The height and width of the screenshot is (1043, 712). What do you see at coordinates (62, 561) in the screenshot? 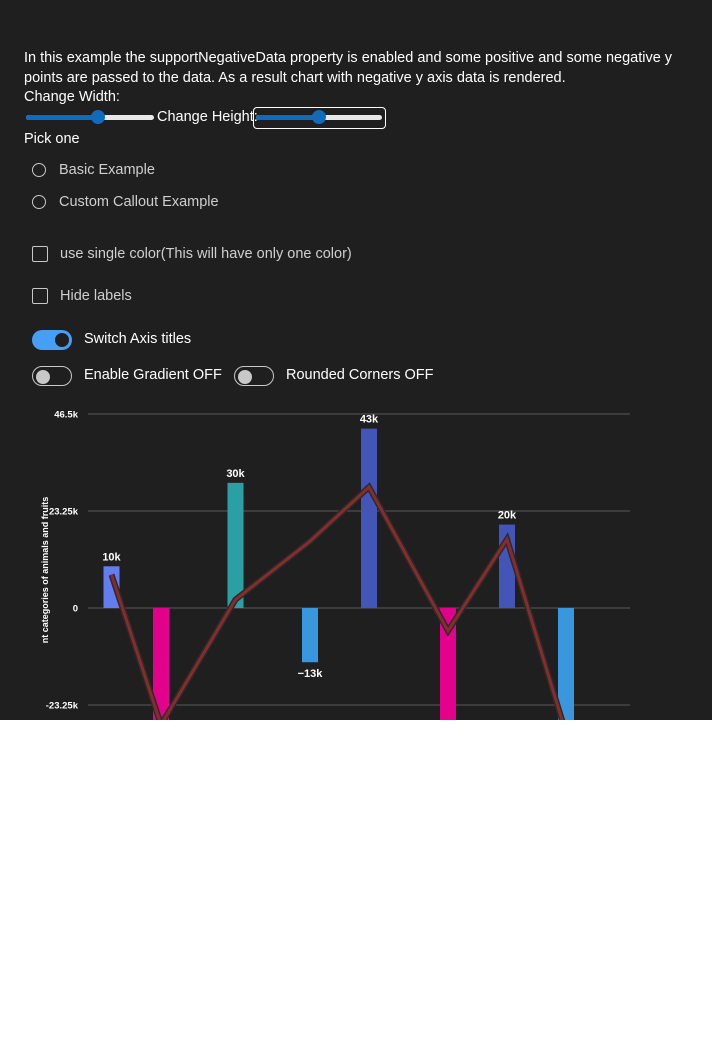
I see `chart-y-axis: 46.5k 23.25k 0 -23.25k` at bounding box center [62, 561].